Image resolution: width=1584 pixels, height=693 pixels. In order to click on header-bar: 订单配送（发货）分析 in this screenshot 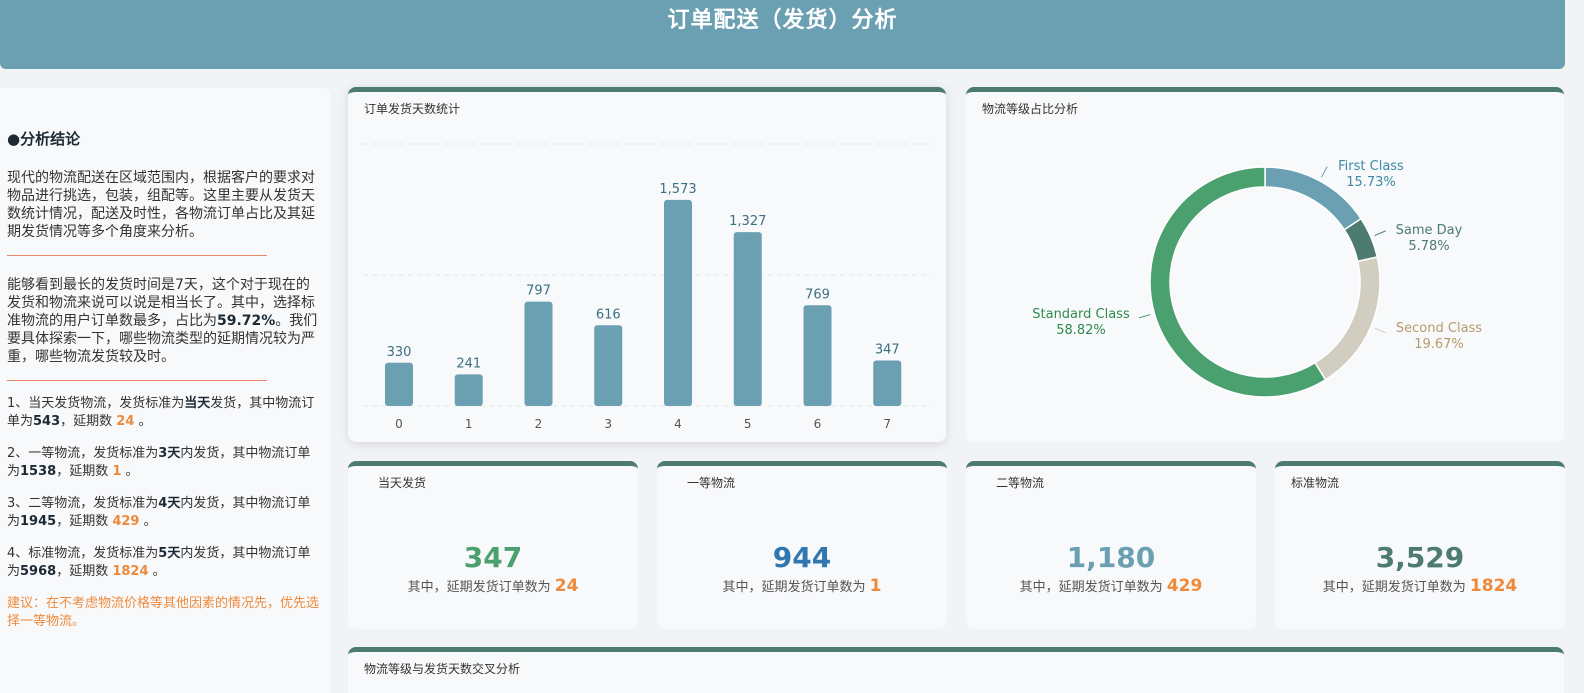, I will do `click(782, 34)`.